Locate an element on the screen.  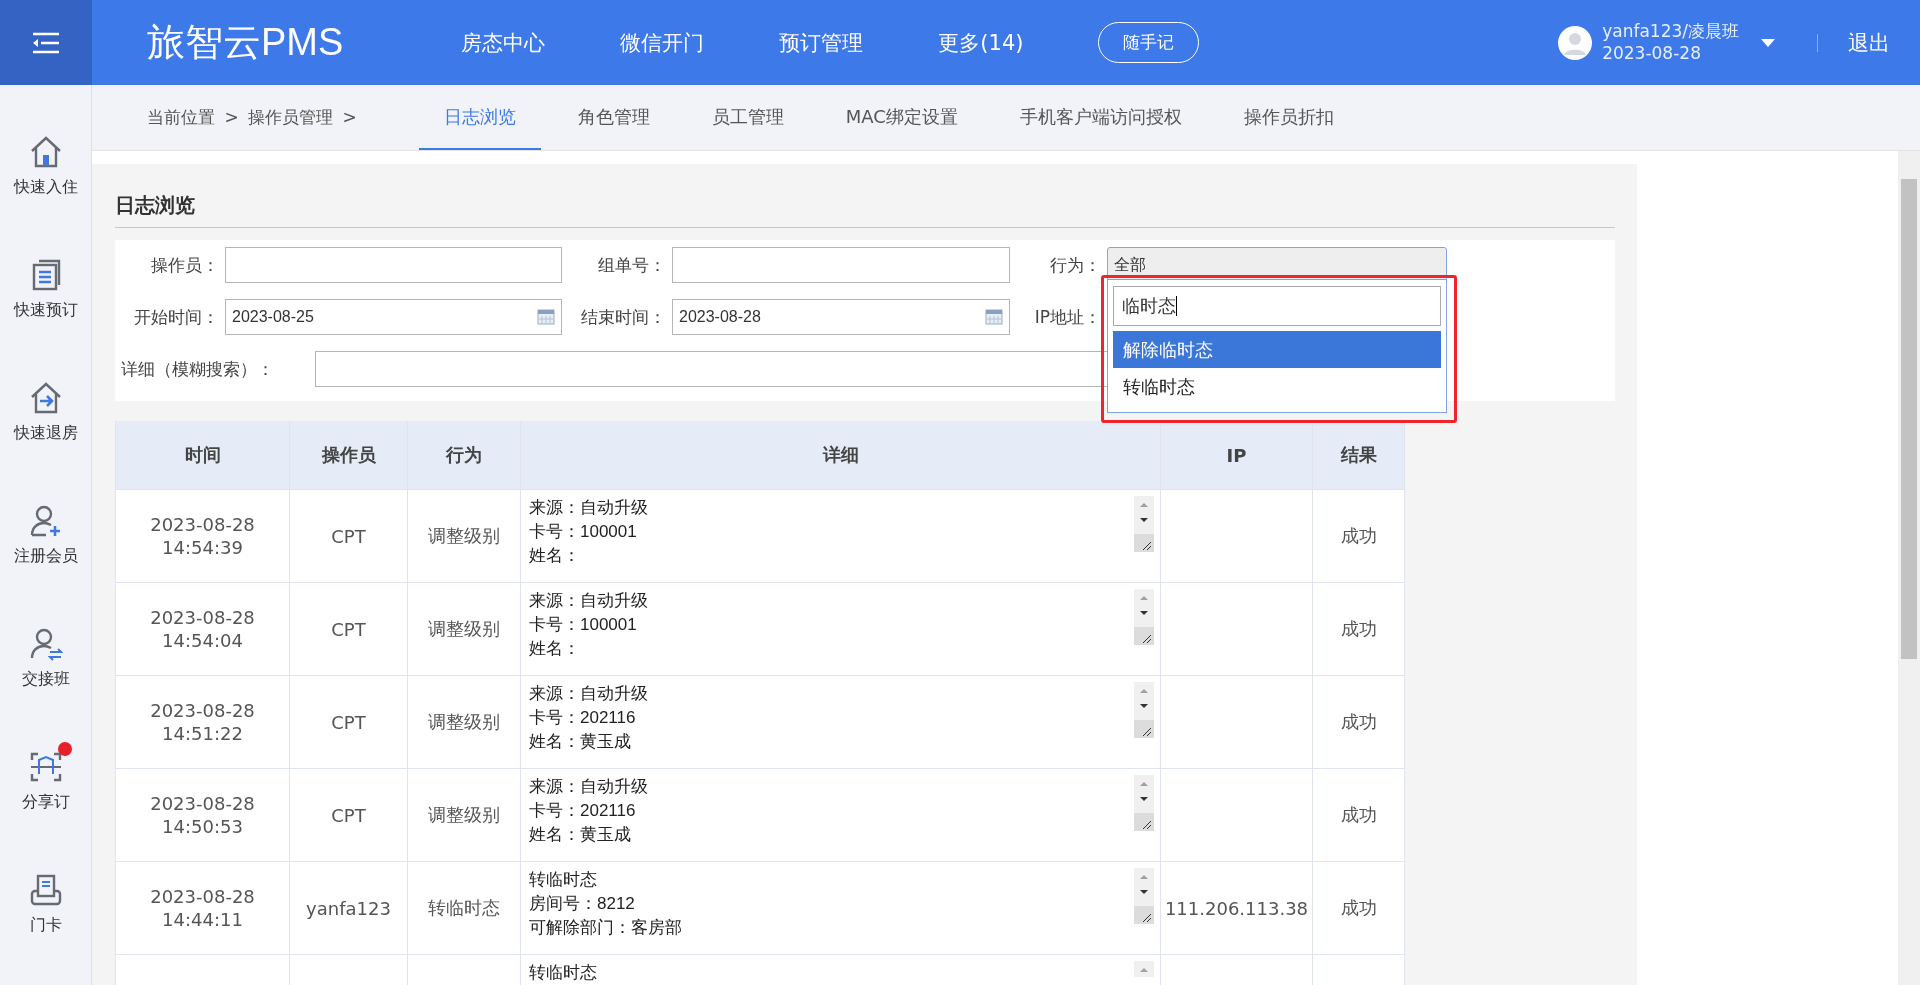
dropdown-option: 解除临时态 is located at coordinates (1277, 349).